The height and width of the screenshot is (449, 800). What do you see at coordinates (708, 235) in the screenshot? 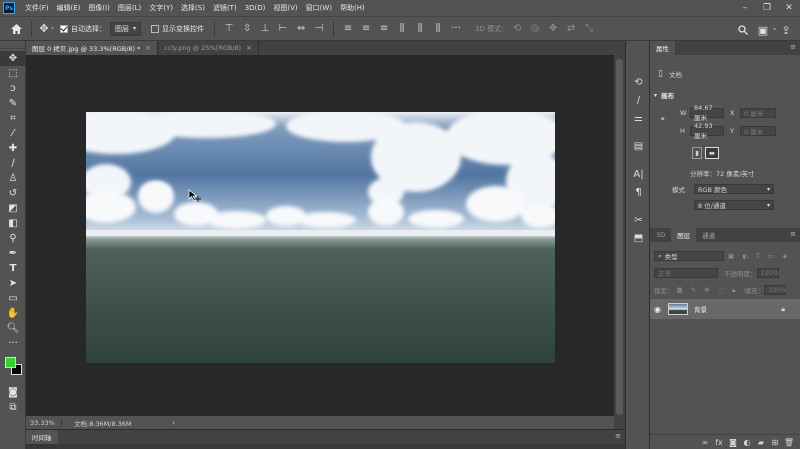
I see `tab-channels: 通道` at bounding box center [708, 235].